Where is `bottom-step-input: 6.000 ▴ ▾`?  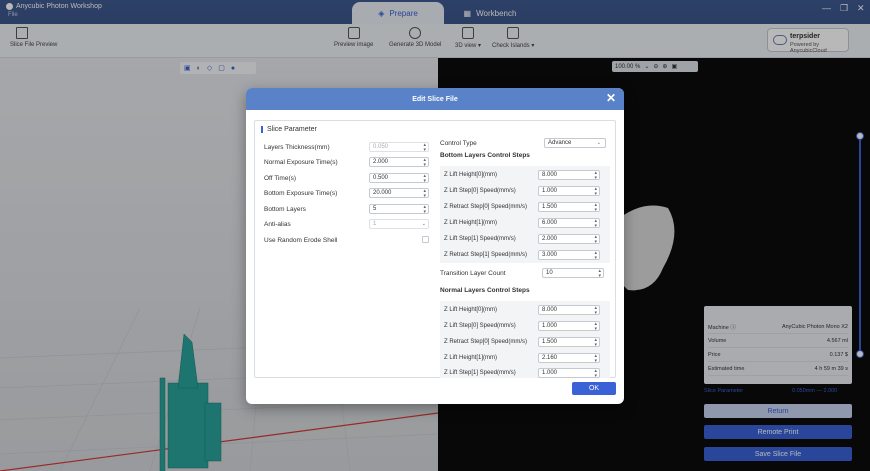 bottom-step-input: 6.000 ▴ ▾ is located at coordinates (569, 223).